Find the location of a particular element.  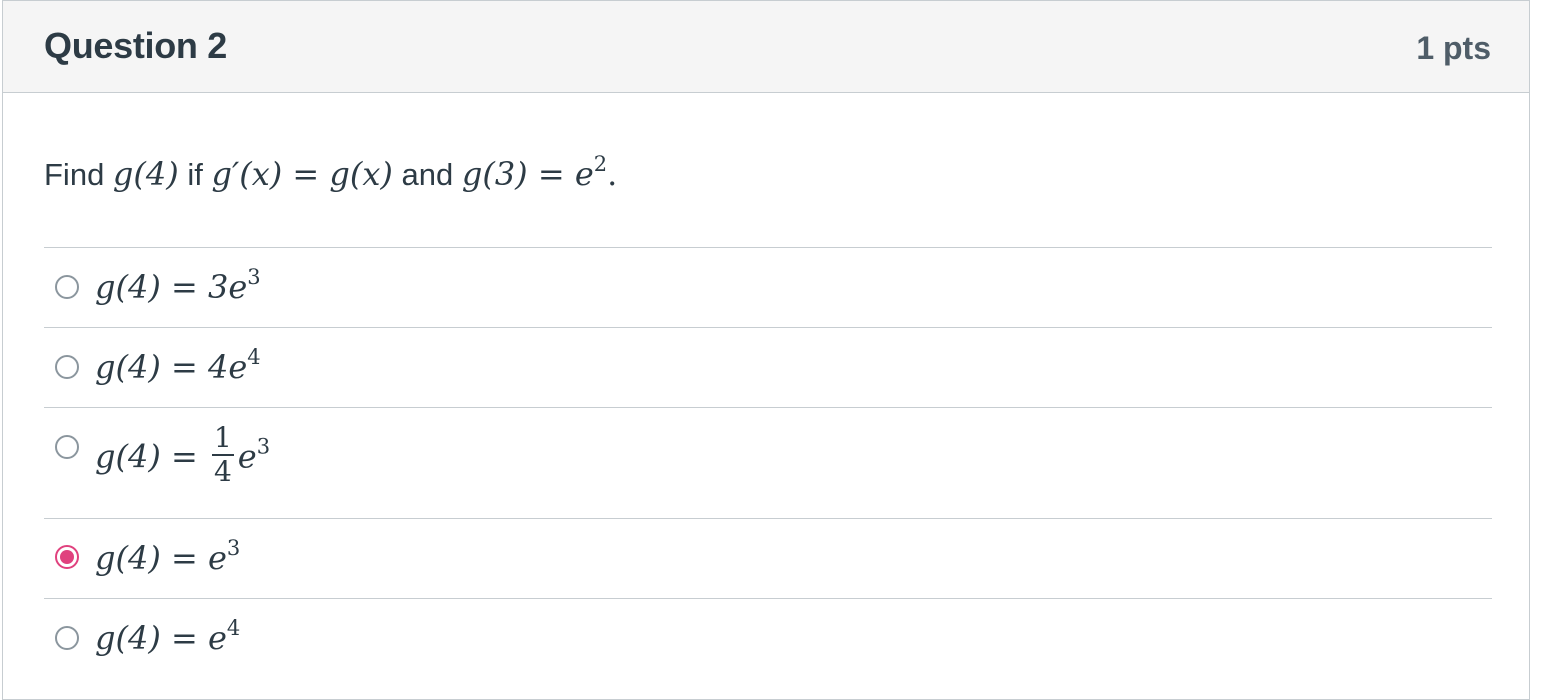

math-derivative-eq: g′(x) = g(x) is located at coordinates (302, 174).